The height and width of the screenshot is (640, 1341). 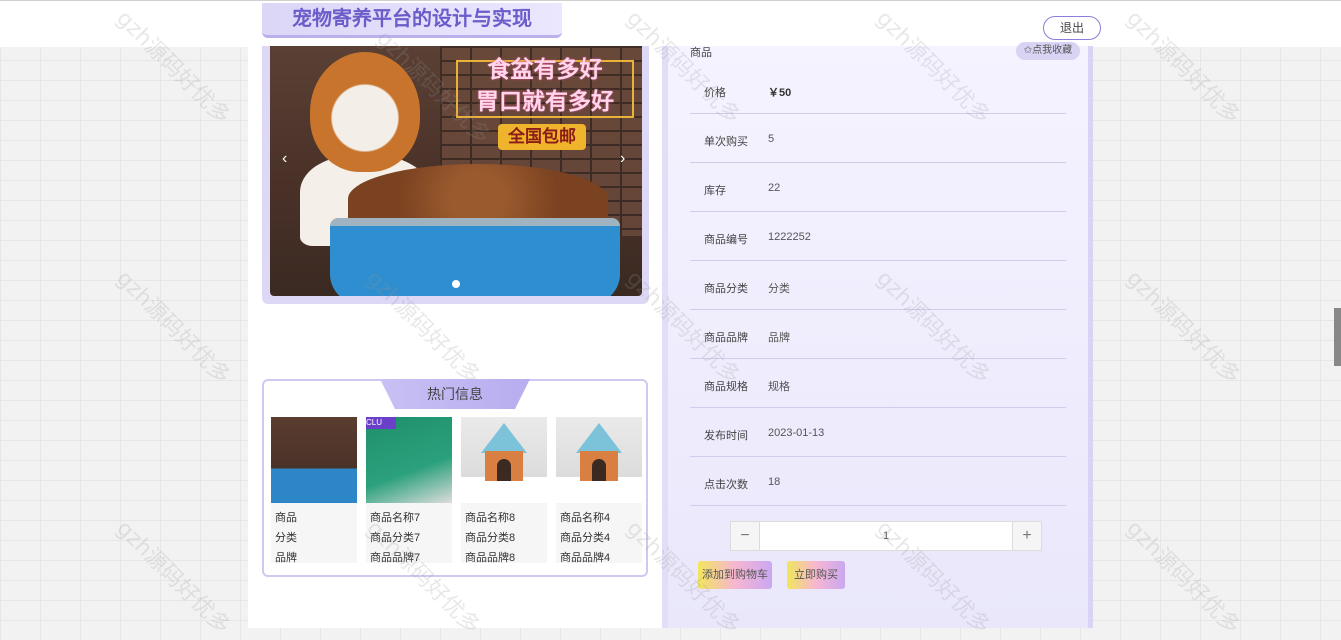 What do you see at coordinates (545, 70) in the screenshot?
I see `promo-line-1: 食盆有多好` at bounding box center [545, 70].